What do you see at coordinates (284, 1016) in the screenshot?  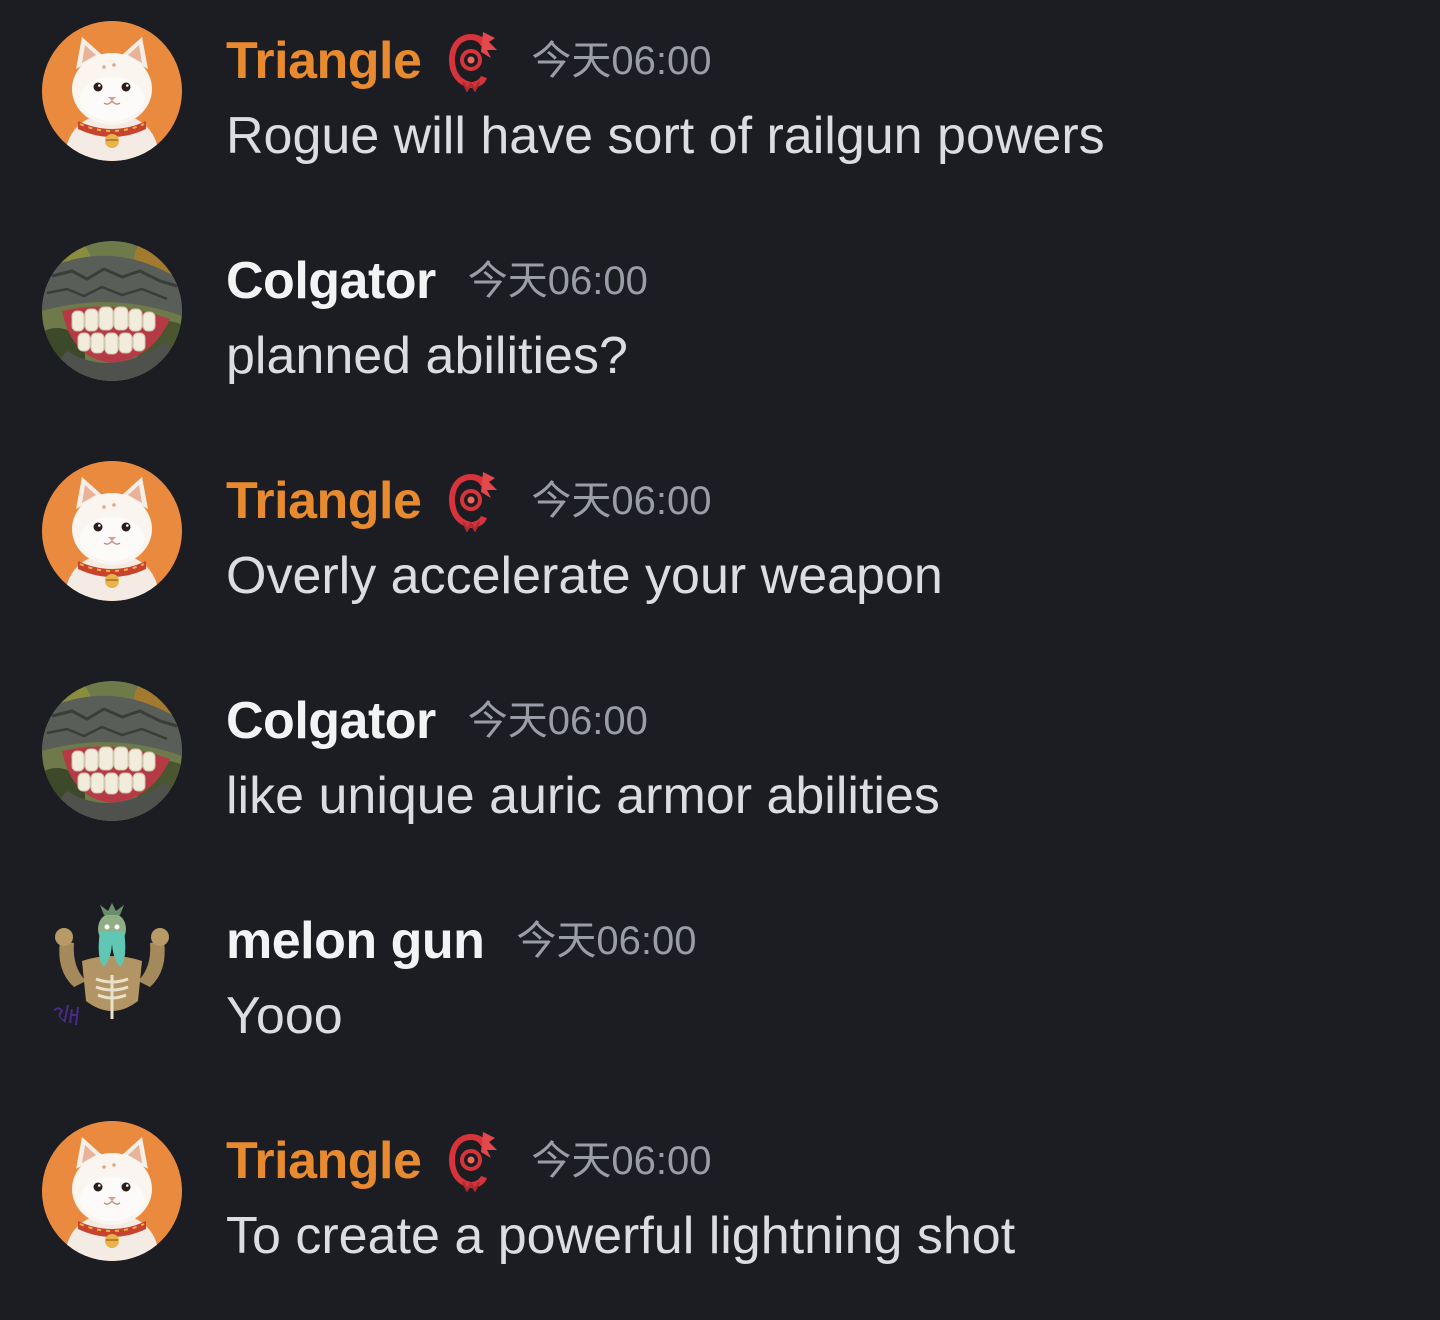 I see `message-text: Yooo` at bounding box center [284, 1016].